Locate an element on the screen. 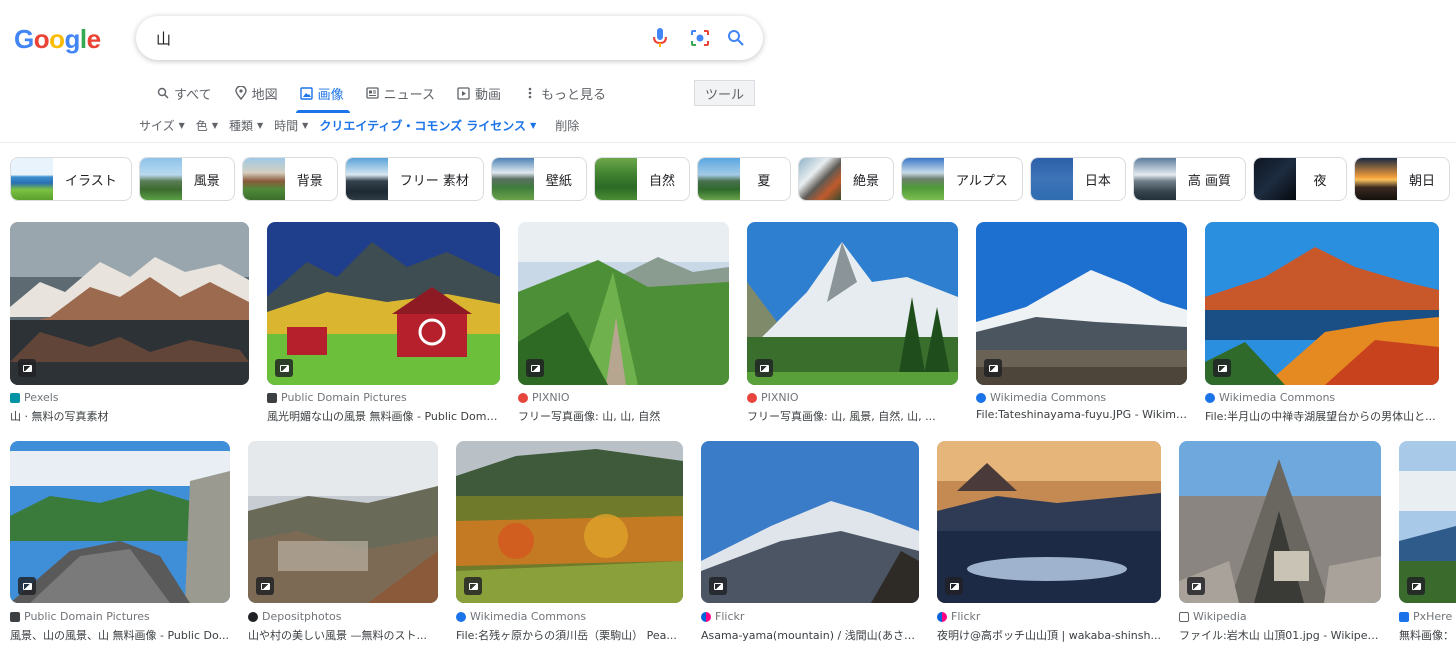  filter-license: クリエイティブ・コモンズ ライセンス ▼ is located at coordinates (427, 125).